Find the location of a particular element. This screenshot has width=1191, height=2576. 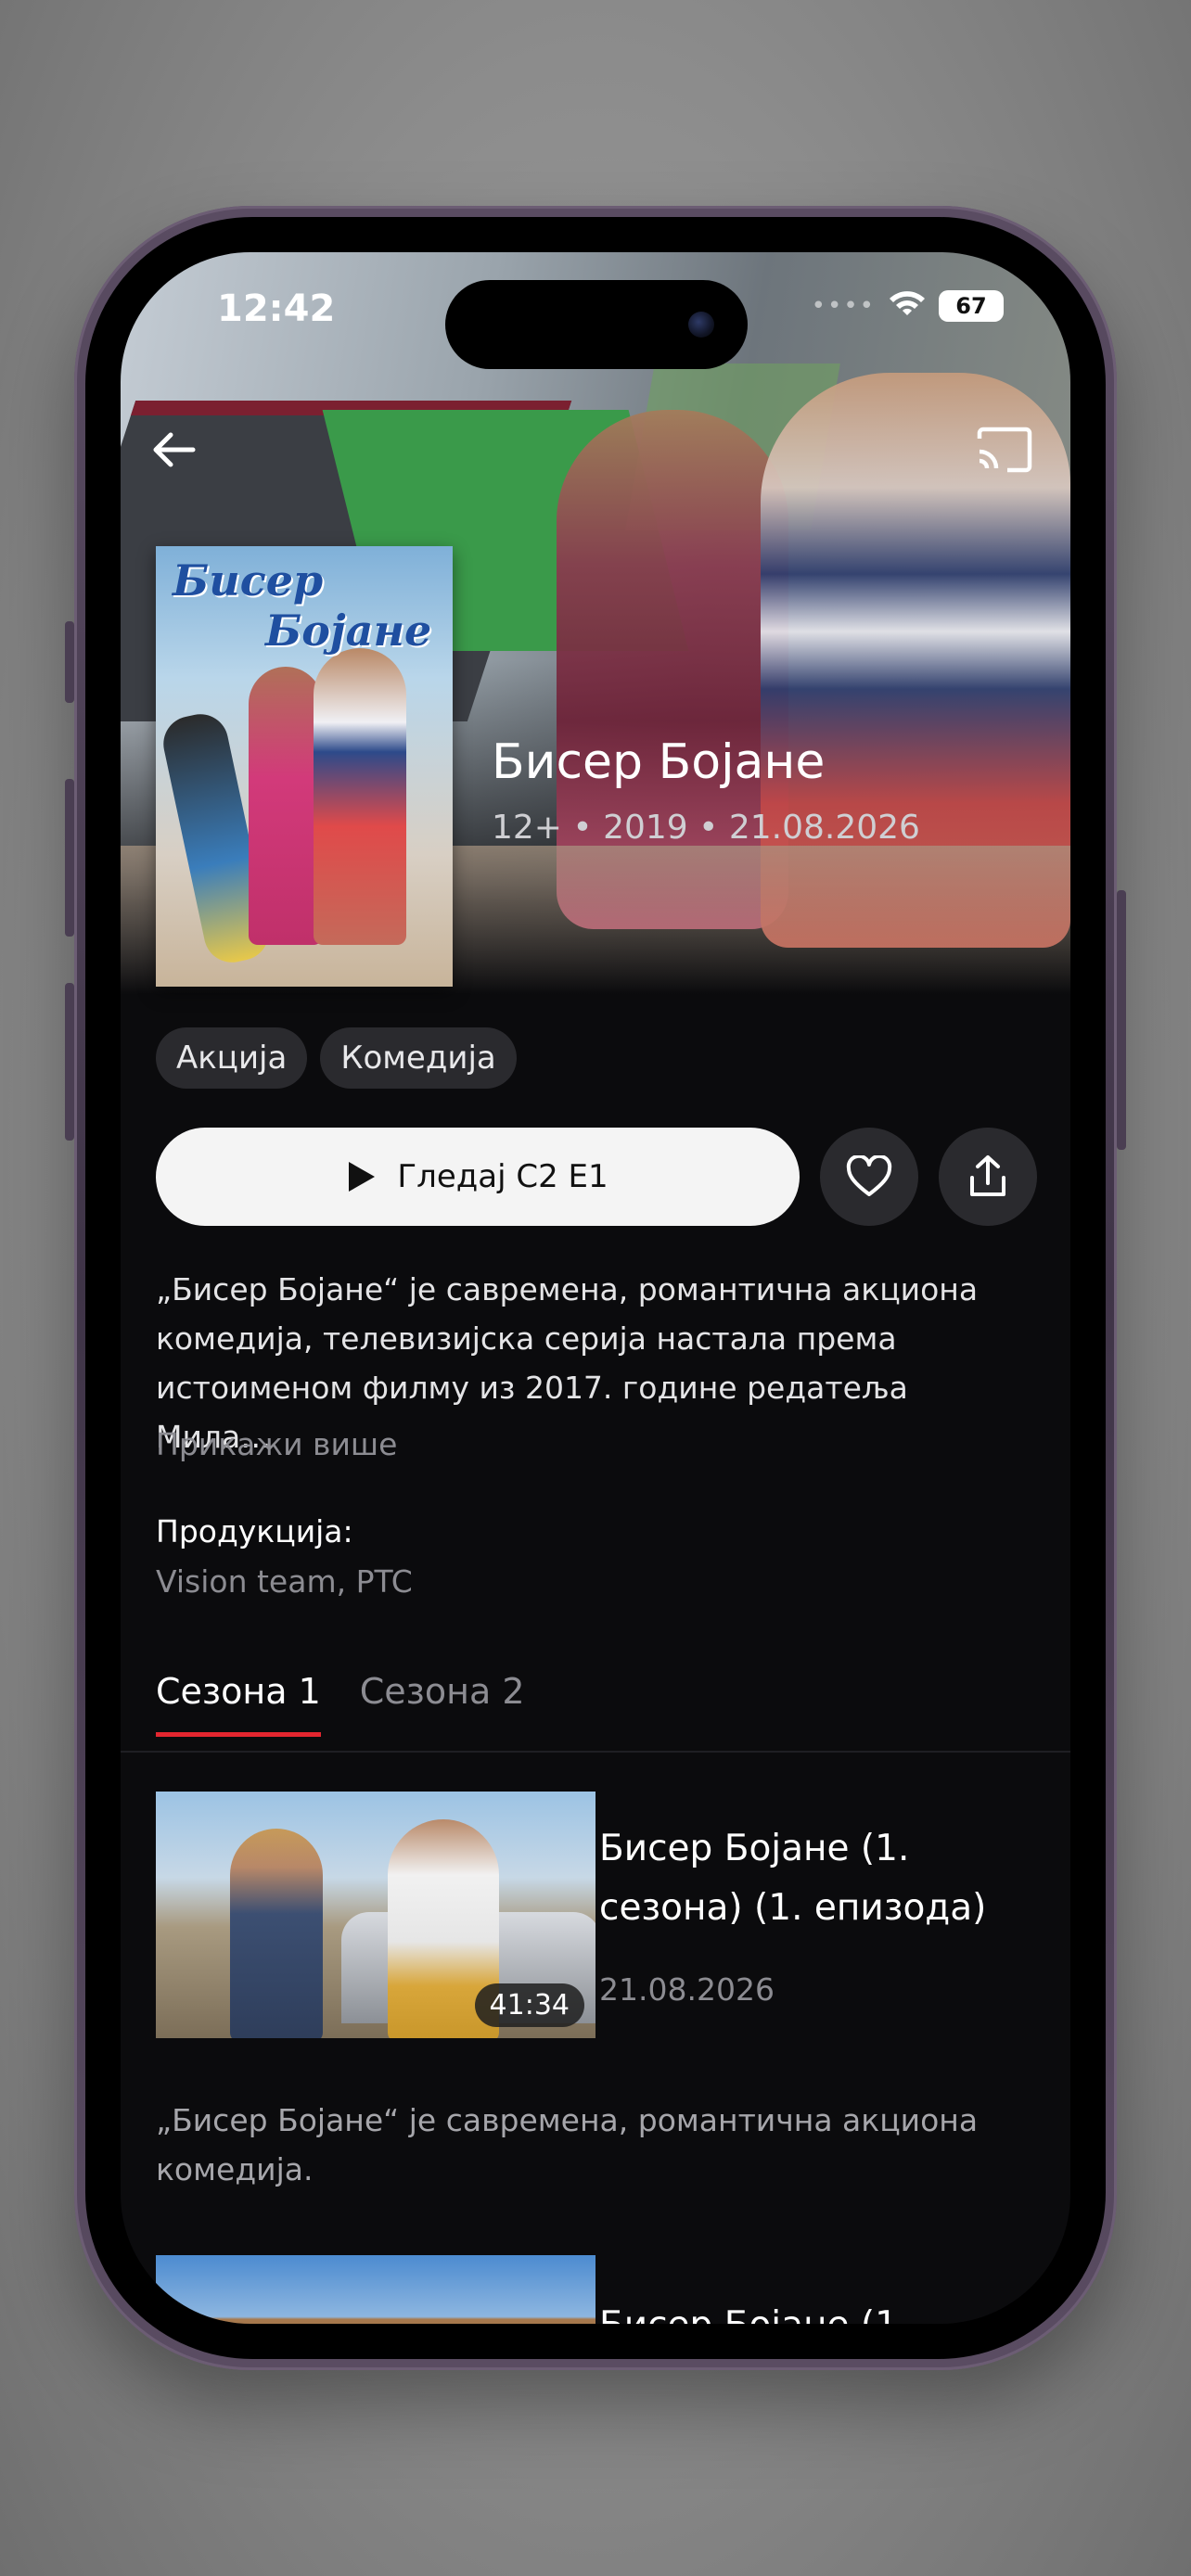

share-icon is located at coordinates (988, 1176).